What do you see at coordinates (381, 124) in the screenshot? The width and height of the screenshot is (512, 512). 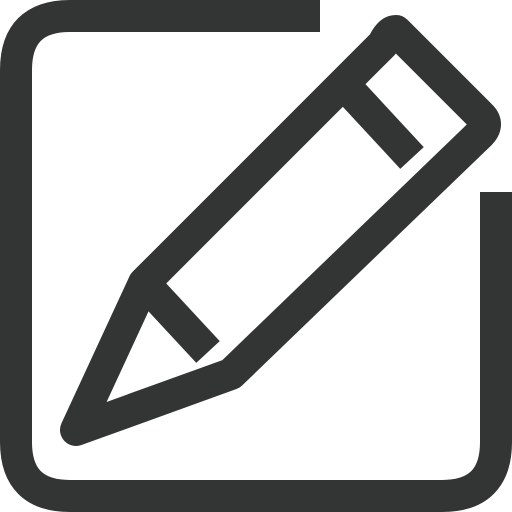 I see `pencil-band-top-icon` at bounding box center [381, 124].